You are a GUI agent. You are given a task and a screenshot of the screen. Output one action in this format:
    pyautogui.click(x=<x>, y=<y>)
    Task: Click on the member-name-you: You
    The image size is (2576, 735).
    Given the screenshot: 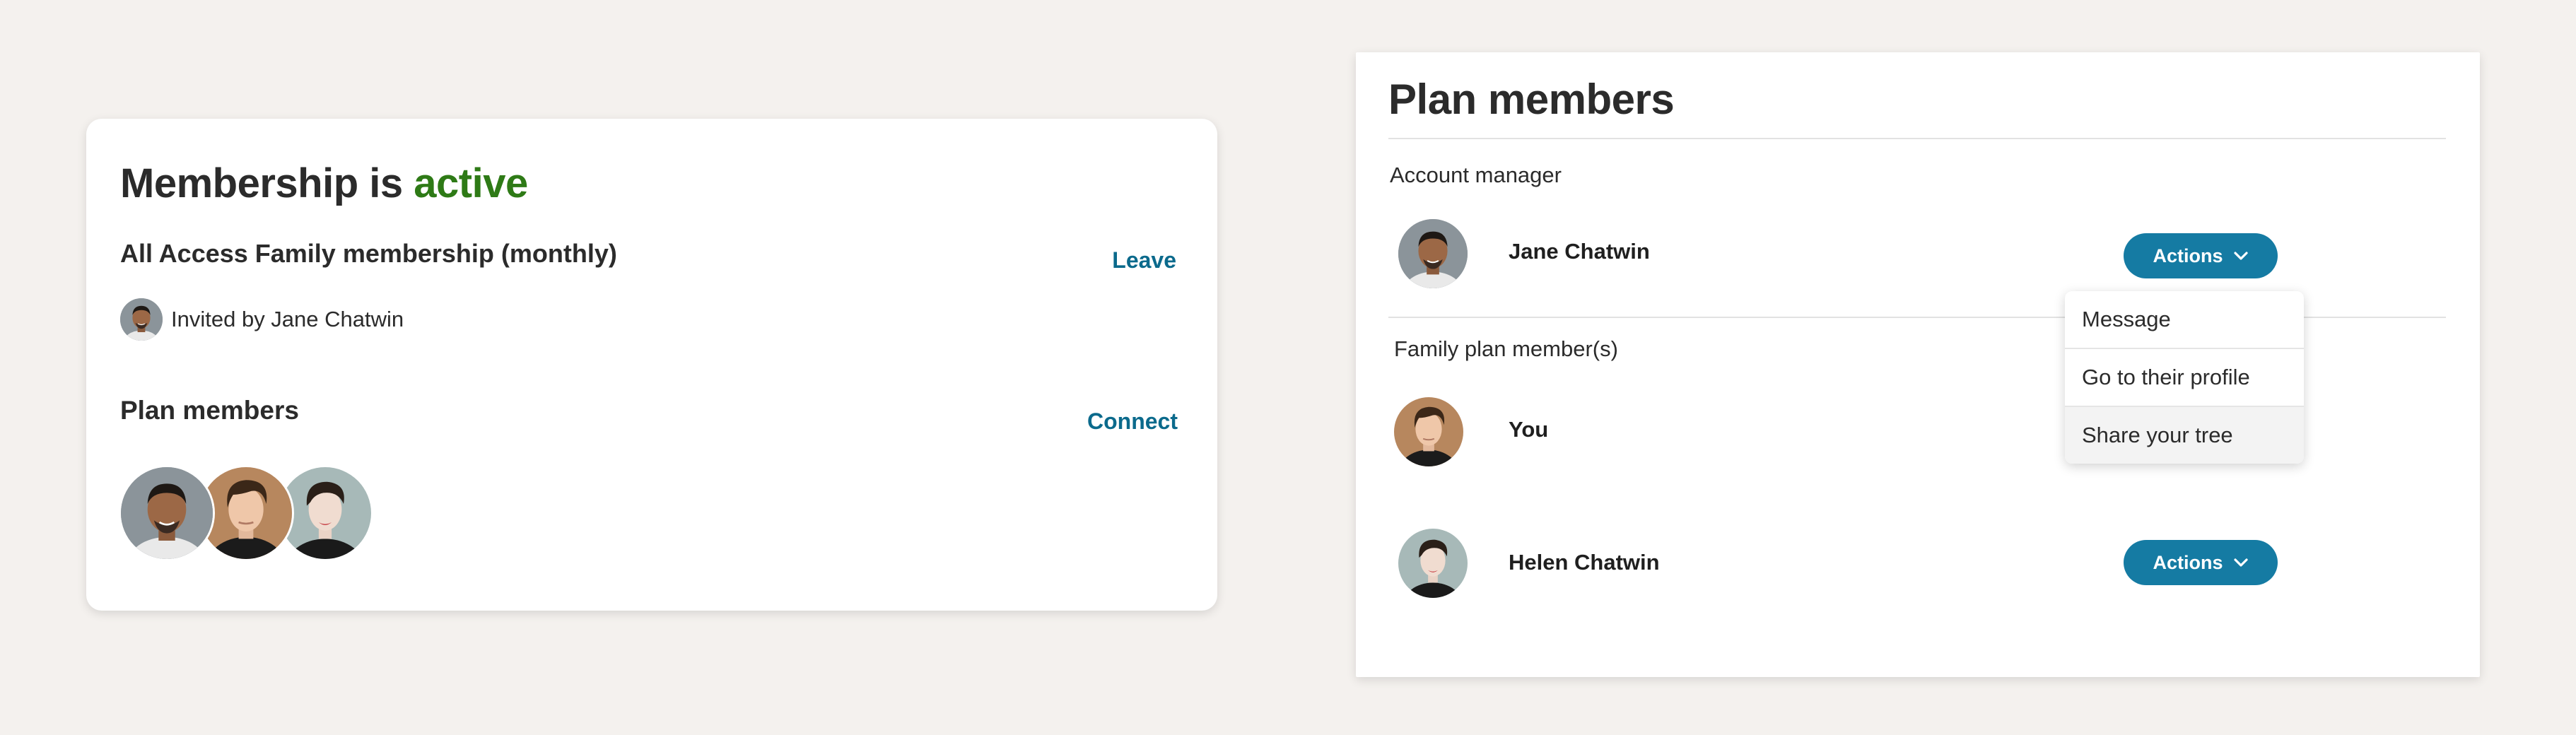 What is the action you would take?
    pyautogui.click(x=1529, y=430)
    